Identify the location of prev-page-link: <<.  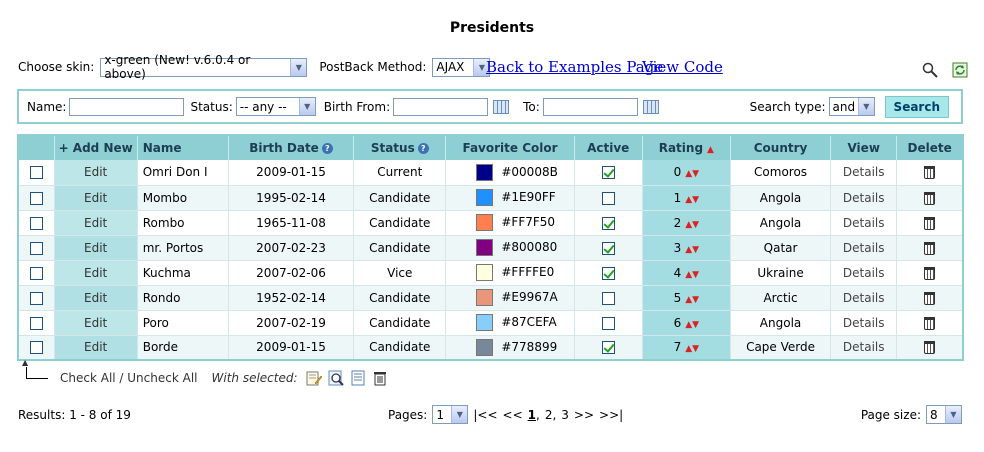
(513, 415).